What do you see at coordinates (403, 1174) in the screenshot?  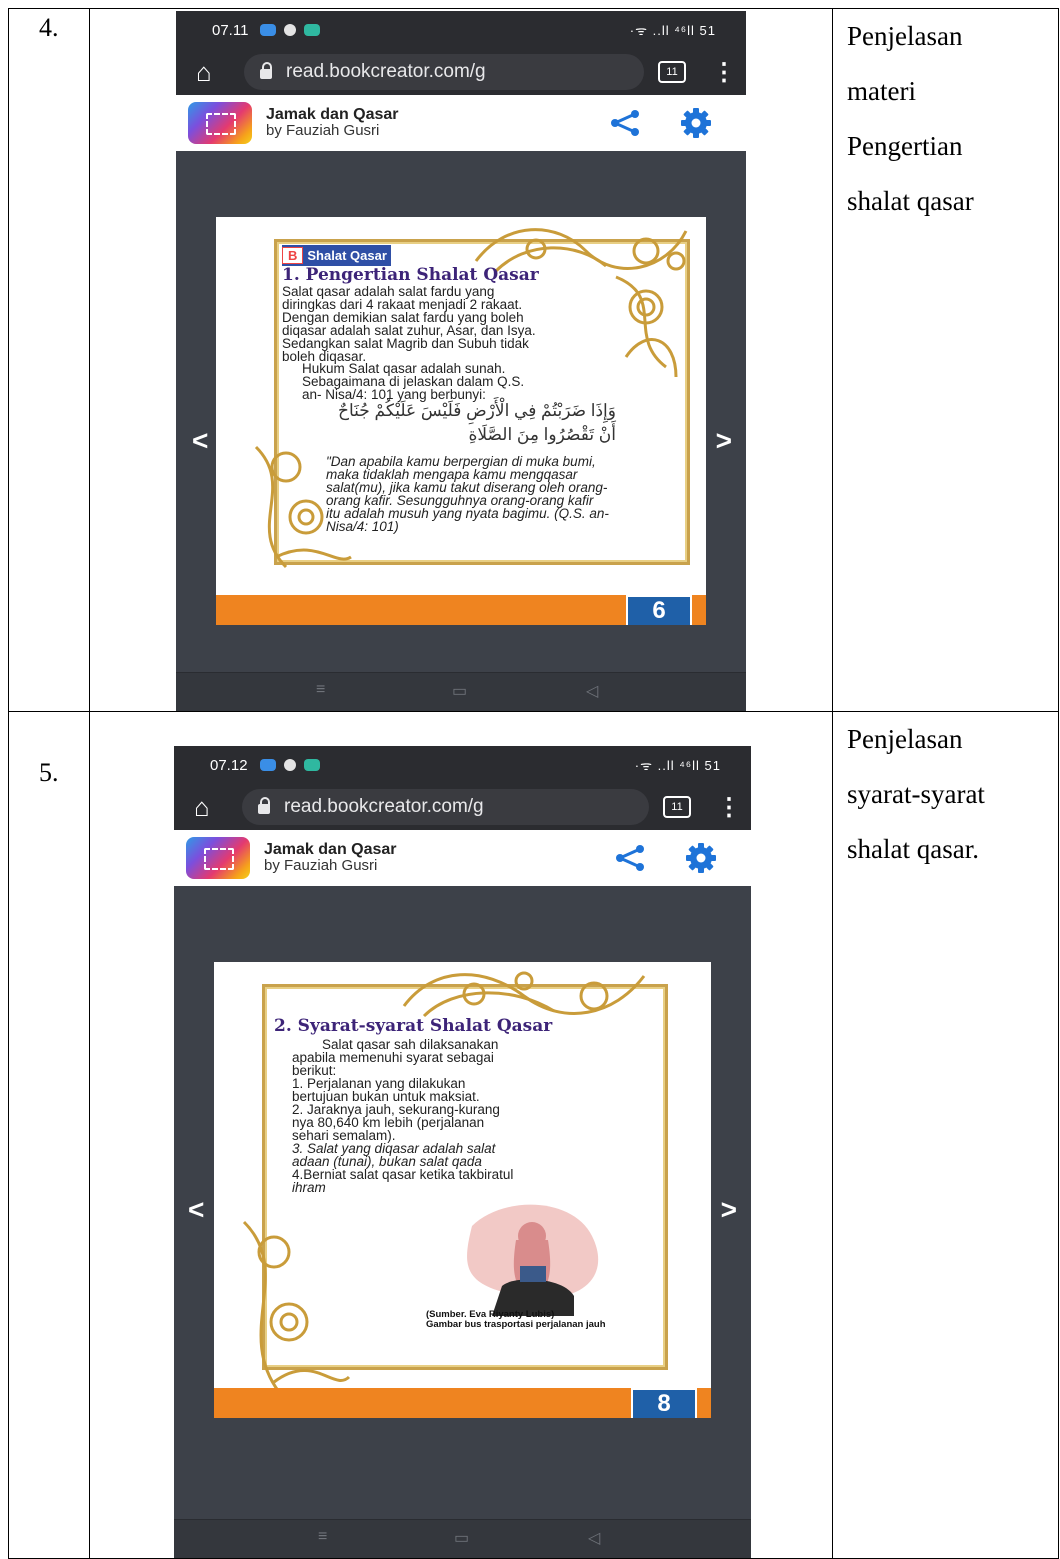 I see `text-line: 4.Berniat salat qasar ketika takbiratul` at bounding box center [403, 1174].